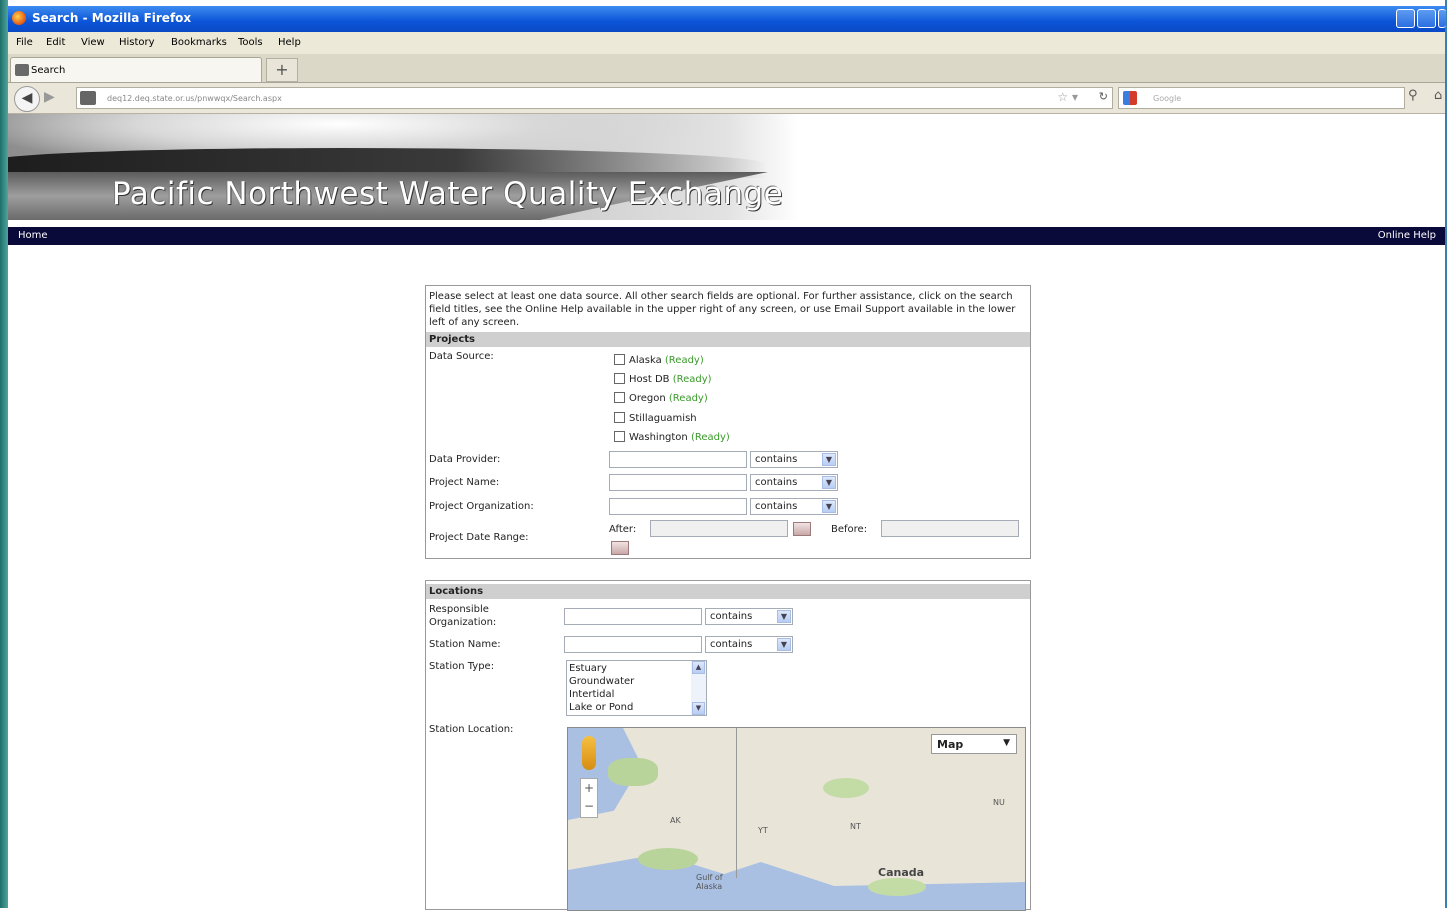 This screenshot has height=911, width=1447. Describe the element at coordinates (33, 235) in the screenshot. I see `home-link: Home` at that location.